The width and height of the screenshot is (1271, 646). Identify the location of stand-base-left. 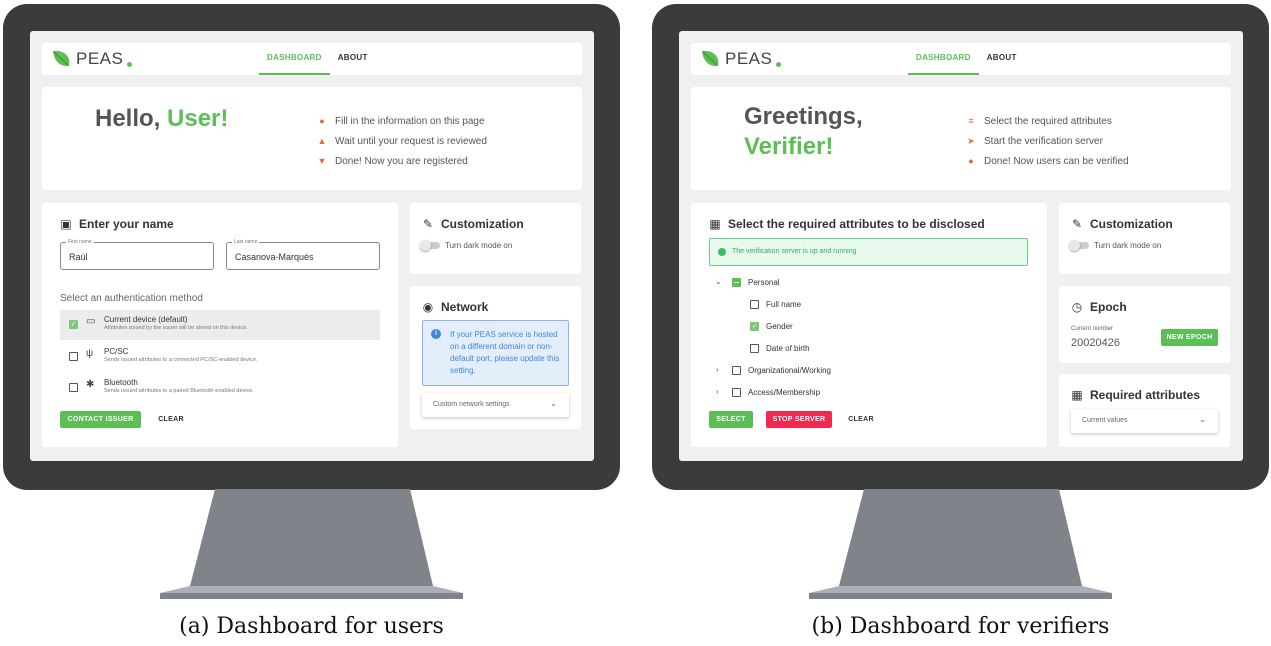
(311, 589).